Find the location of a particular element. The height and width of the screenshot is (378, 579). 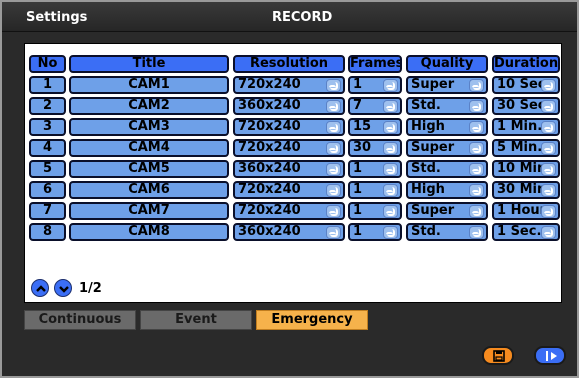

duration-value: 5 Min. is located at coordinates (520, 147).